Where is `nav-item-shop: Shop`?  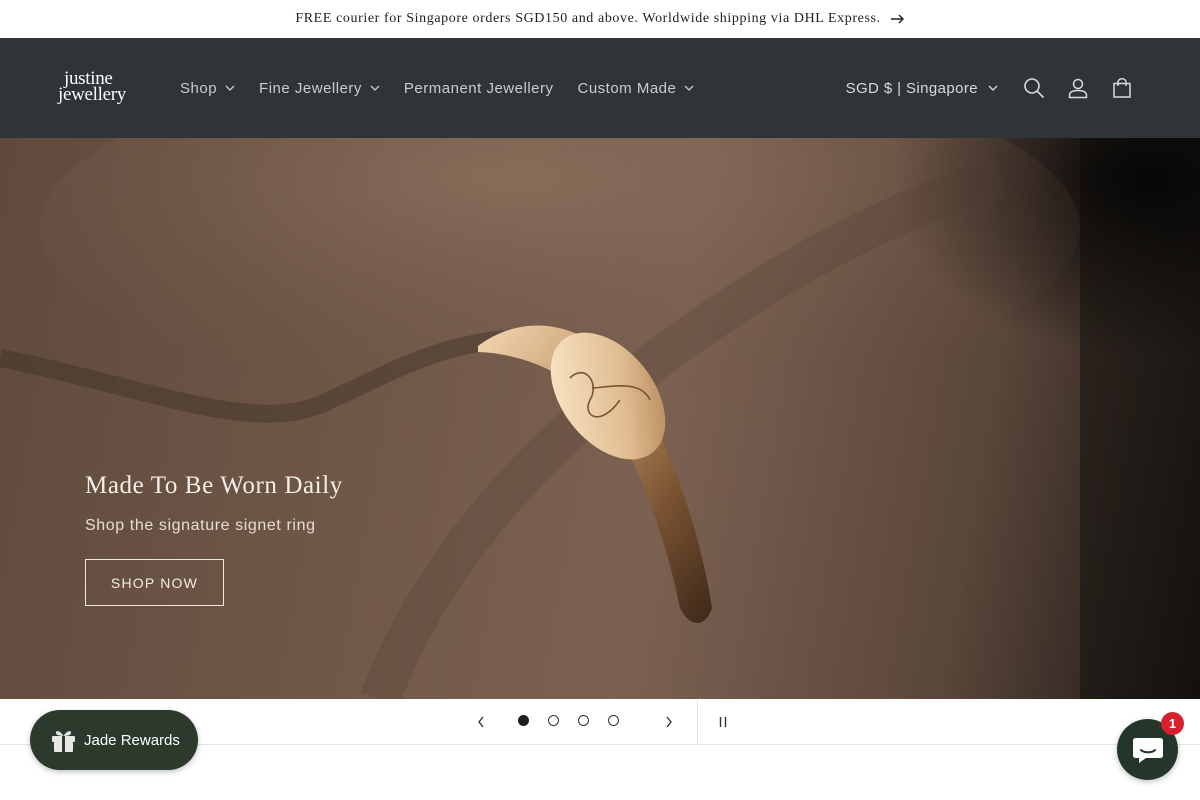 nav-item-shop: Shop is located at coordinates (207, 88).